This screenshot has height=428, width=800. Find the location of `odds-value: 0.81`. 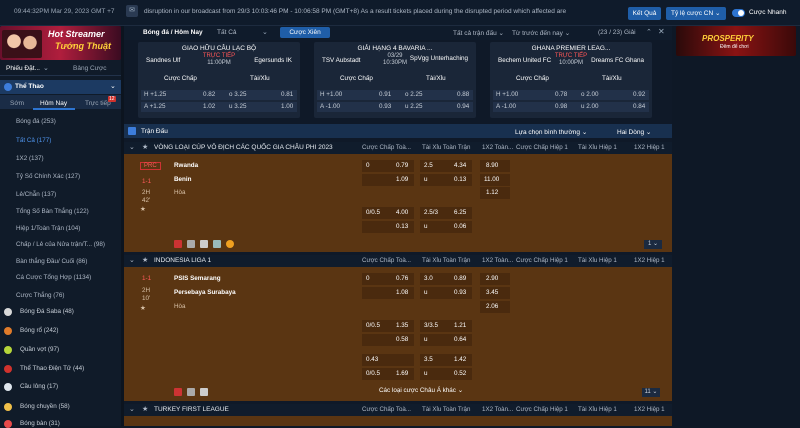

odds-value: 0.81 is located at coordinates (287, 94).